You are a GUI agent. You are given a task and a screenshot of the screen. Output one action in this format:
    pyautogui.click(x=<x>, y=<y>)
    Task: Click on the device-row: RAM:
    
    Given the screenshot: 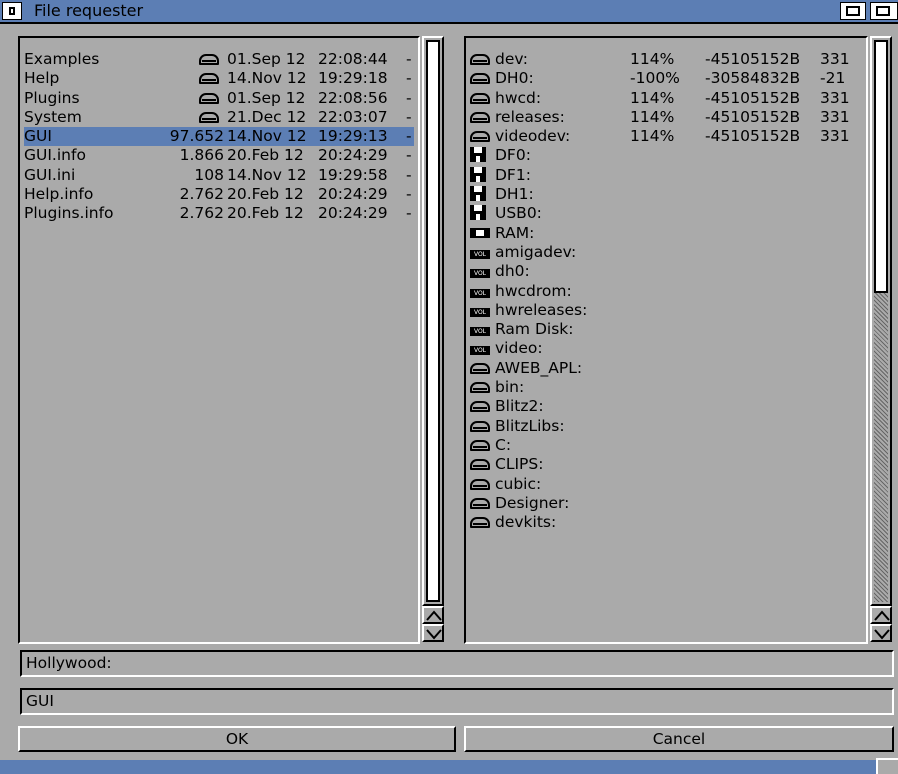 What is the action you would take?
    pyautogui.click(x=666, y=233)
    